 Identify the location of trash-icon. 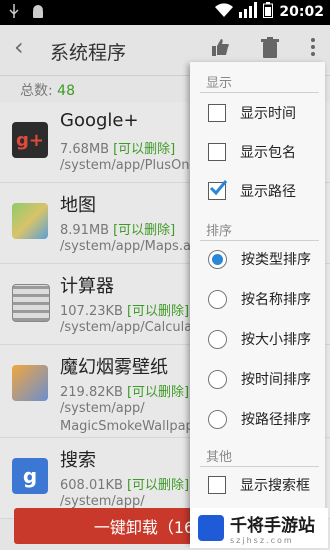
(270, 50).